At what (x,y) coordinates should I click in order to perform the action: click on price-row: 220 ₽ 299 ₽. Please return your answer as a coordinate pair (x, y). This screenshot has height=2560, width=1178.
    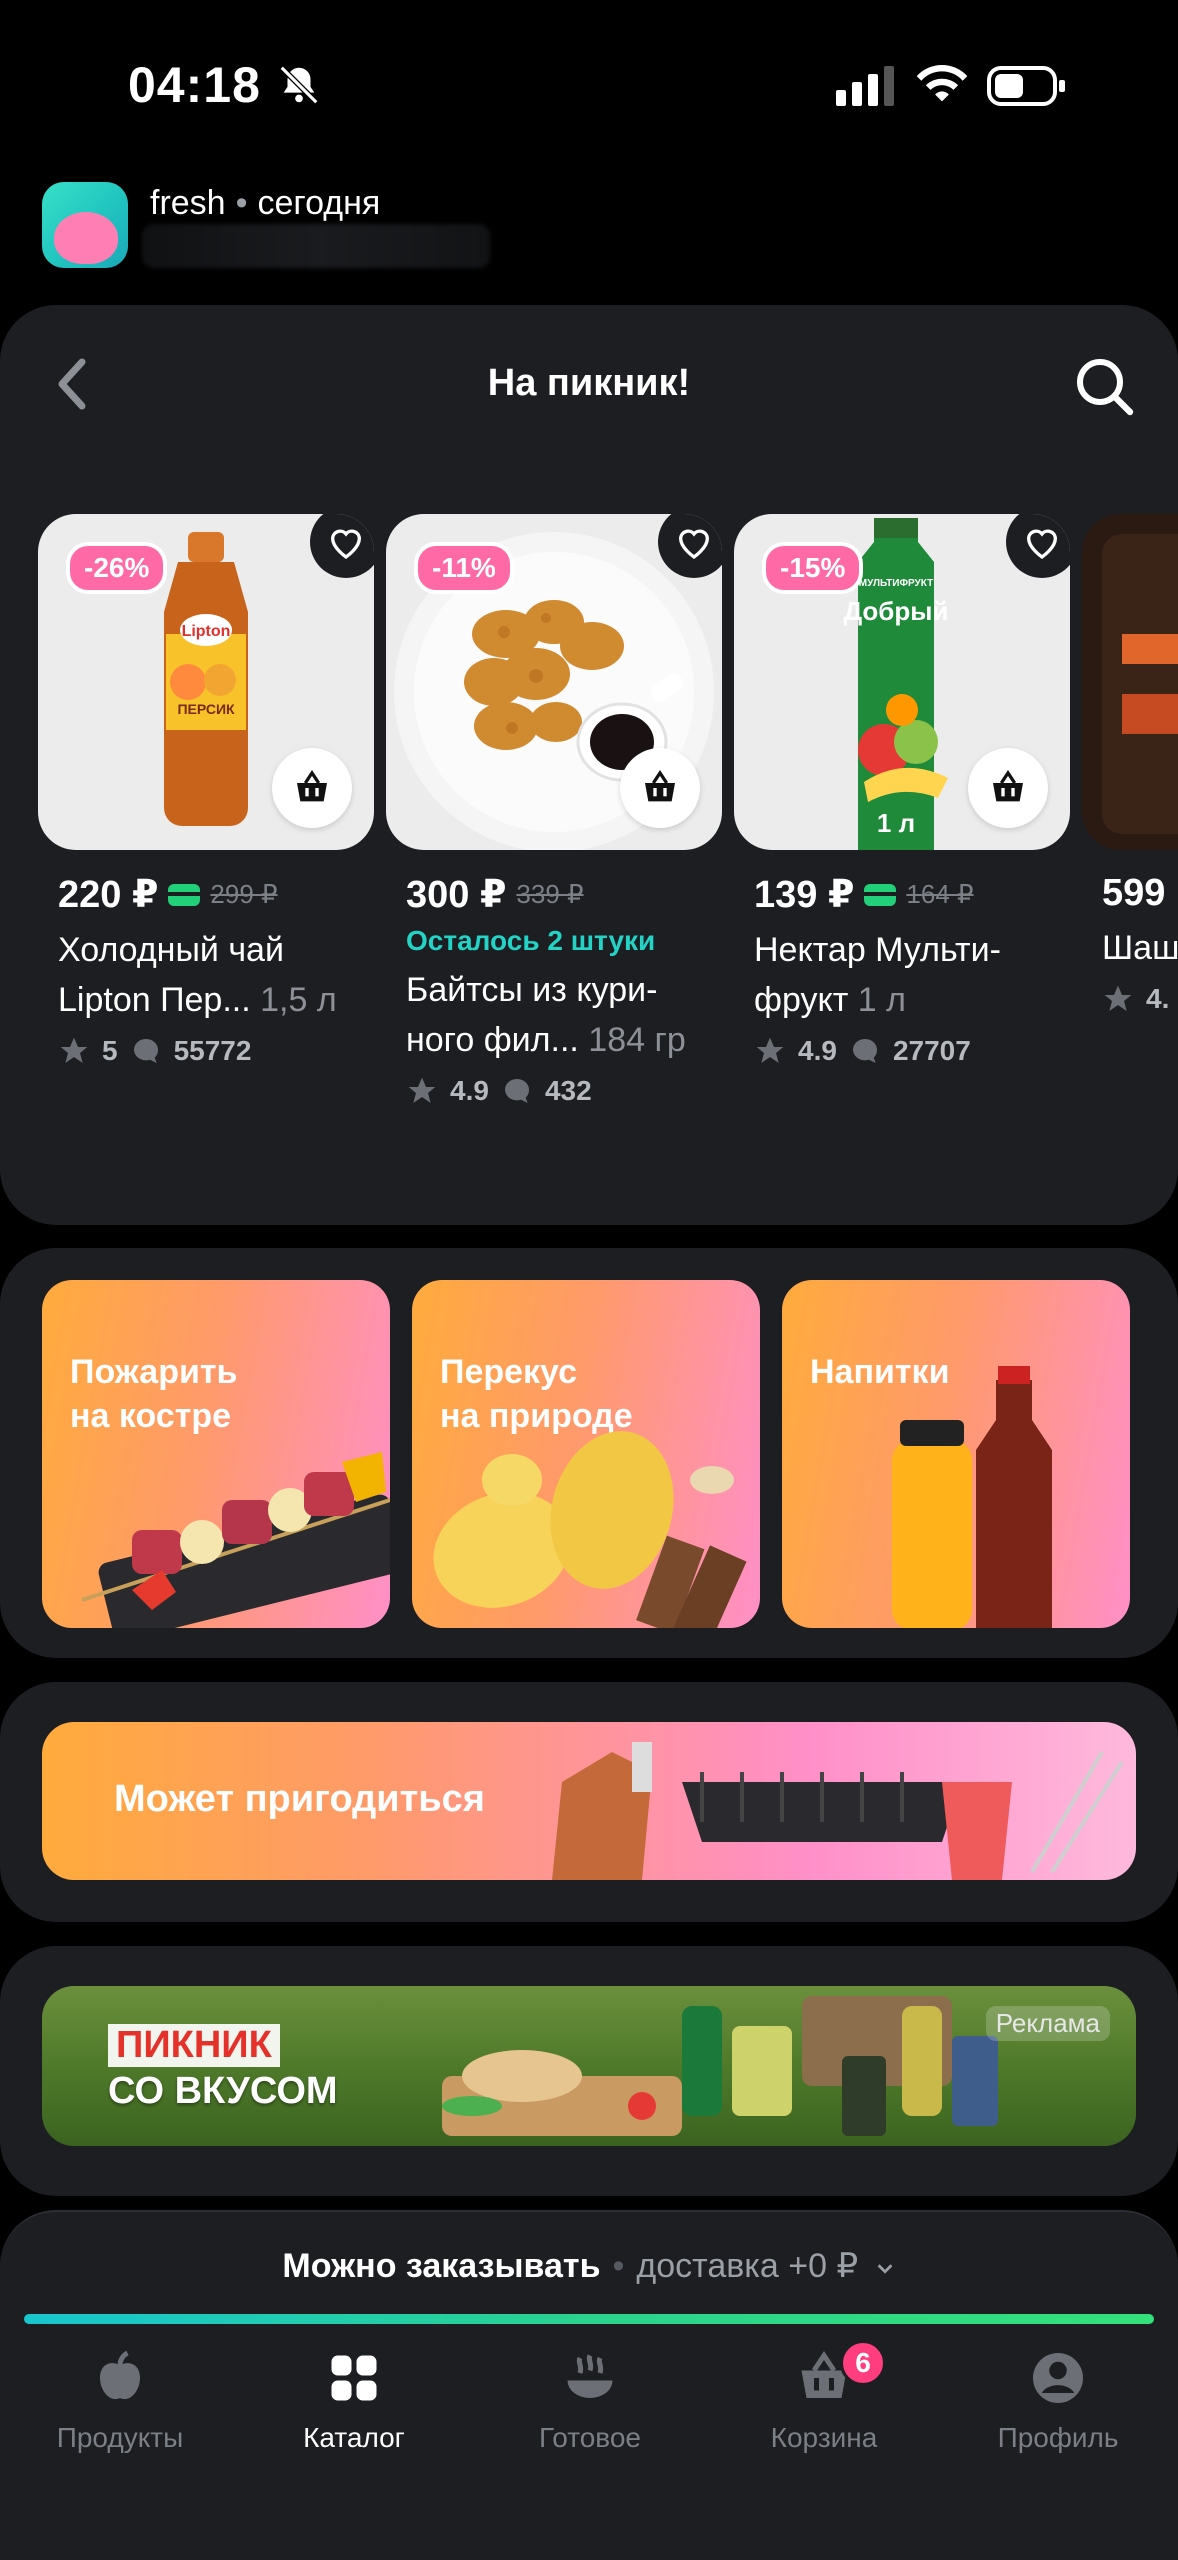
    Looking at the image, I should click on (206, 894).